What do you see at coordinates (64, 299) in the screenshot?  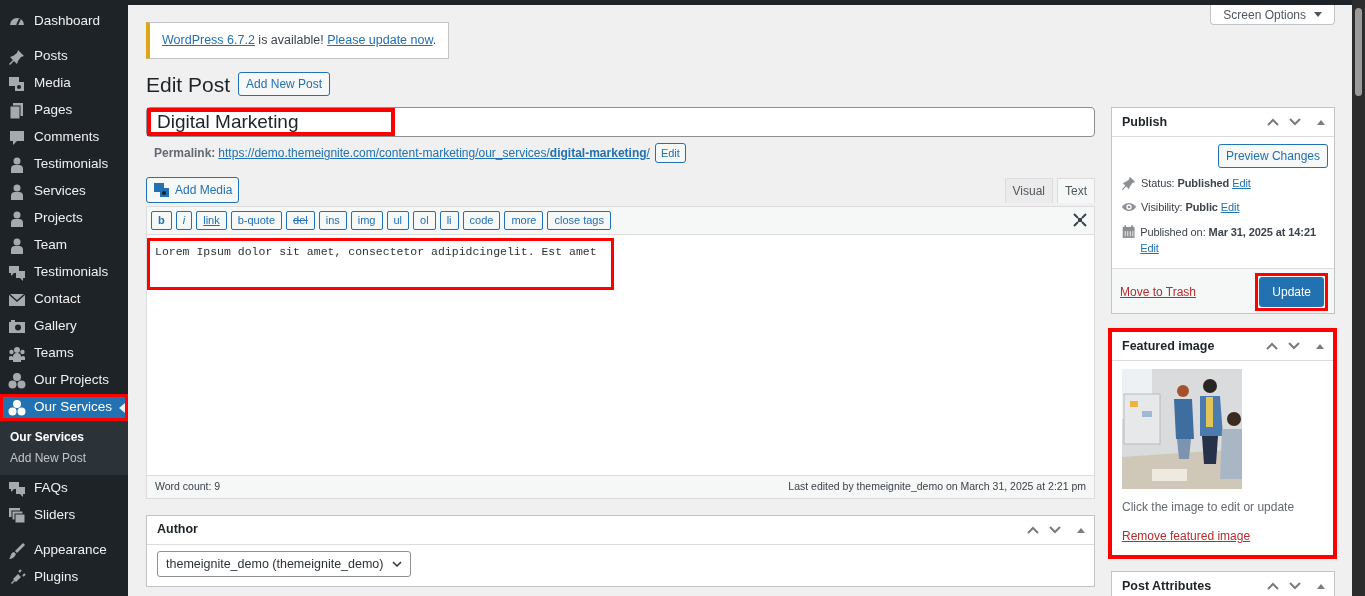 I see `menu-item: Contact` at bounding box center [64, 299].